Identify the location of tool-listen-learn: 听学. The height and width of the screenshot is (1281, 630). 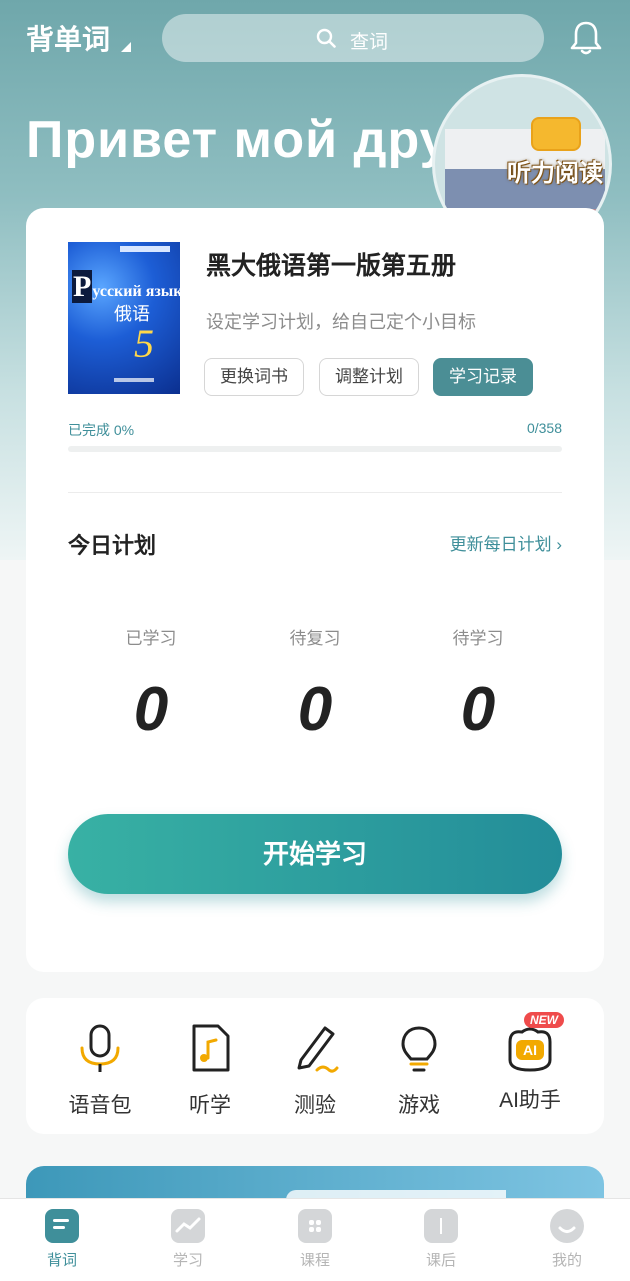
(210, 1069).